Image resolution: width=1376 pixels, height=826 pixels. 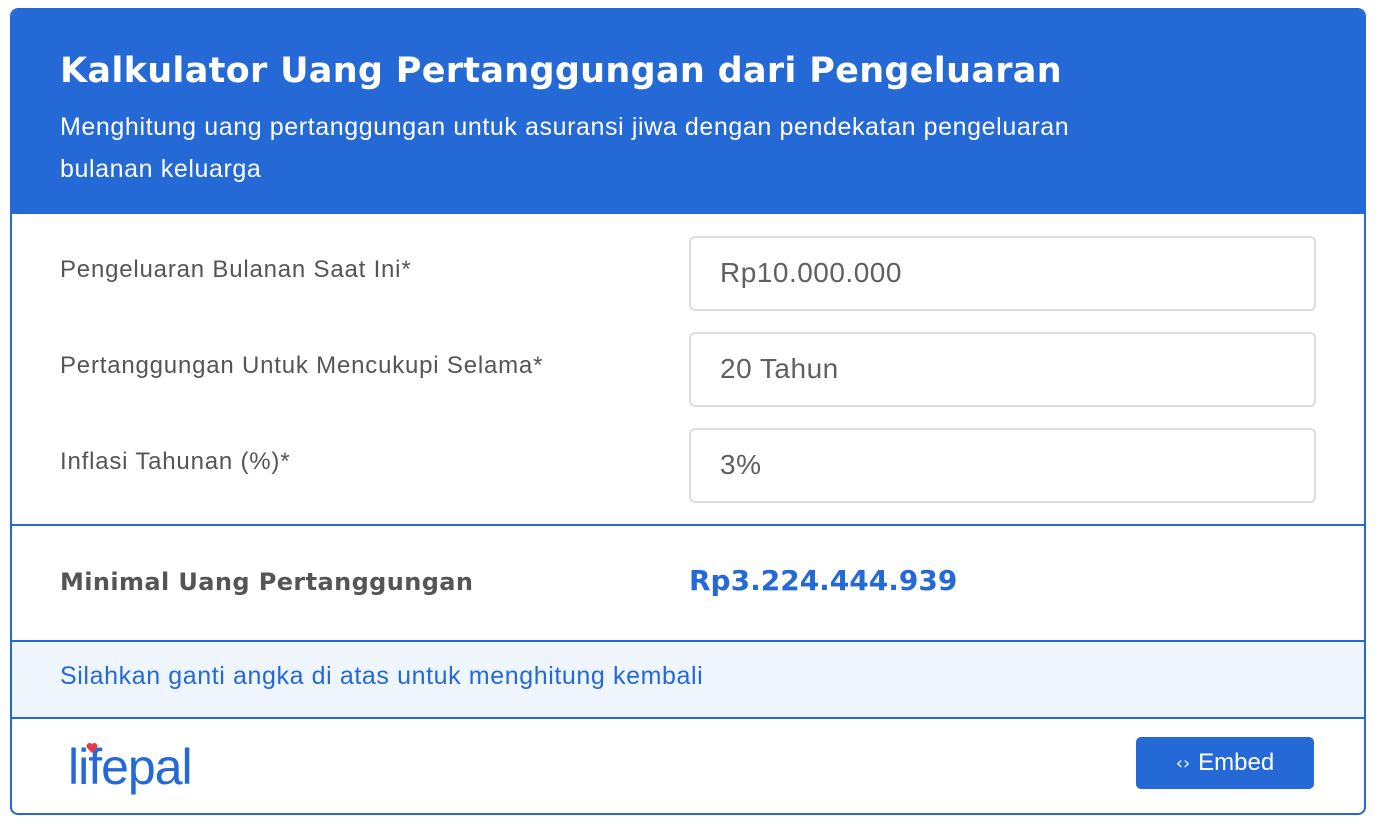 I want to click on embed-button: ‹› Embed, so click(x=1225, y=763).